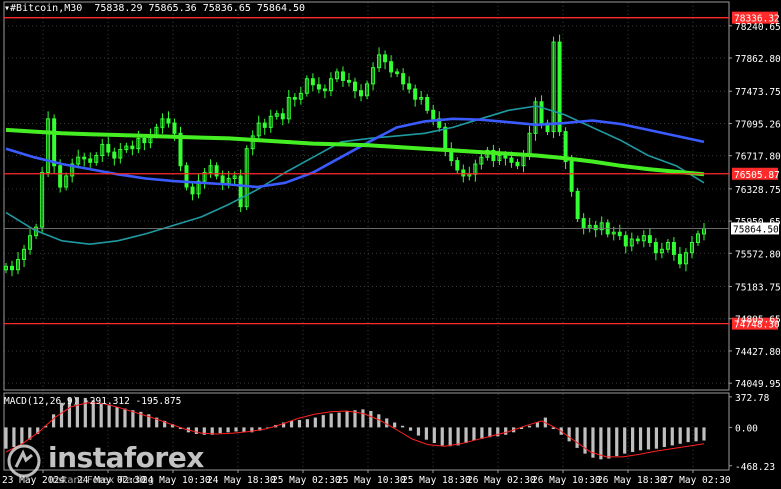 This screenshot has width=781, height=489. What do you see at coordinates (757, 175) in the screenshot?
I see `level-label: 76505.87` at bounding box center [757, 175].